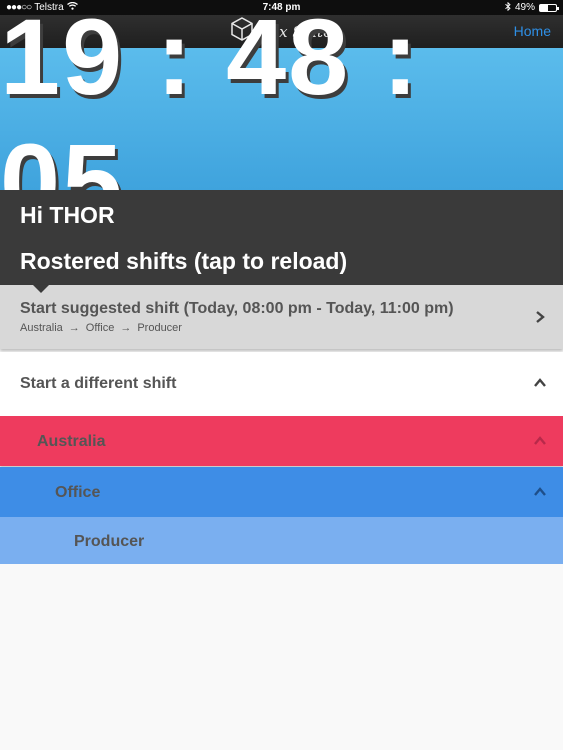 This screenshot has width=563, height=750. Describe the element at coordinates (281, 540) in the screenshot. I see `role-row-producer: Producer` at that location.